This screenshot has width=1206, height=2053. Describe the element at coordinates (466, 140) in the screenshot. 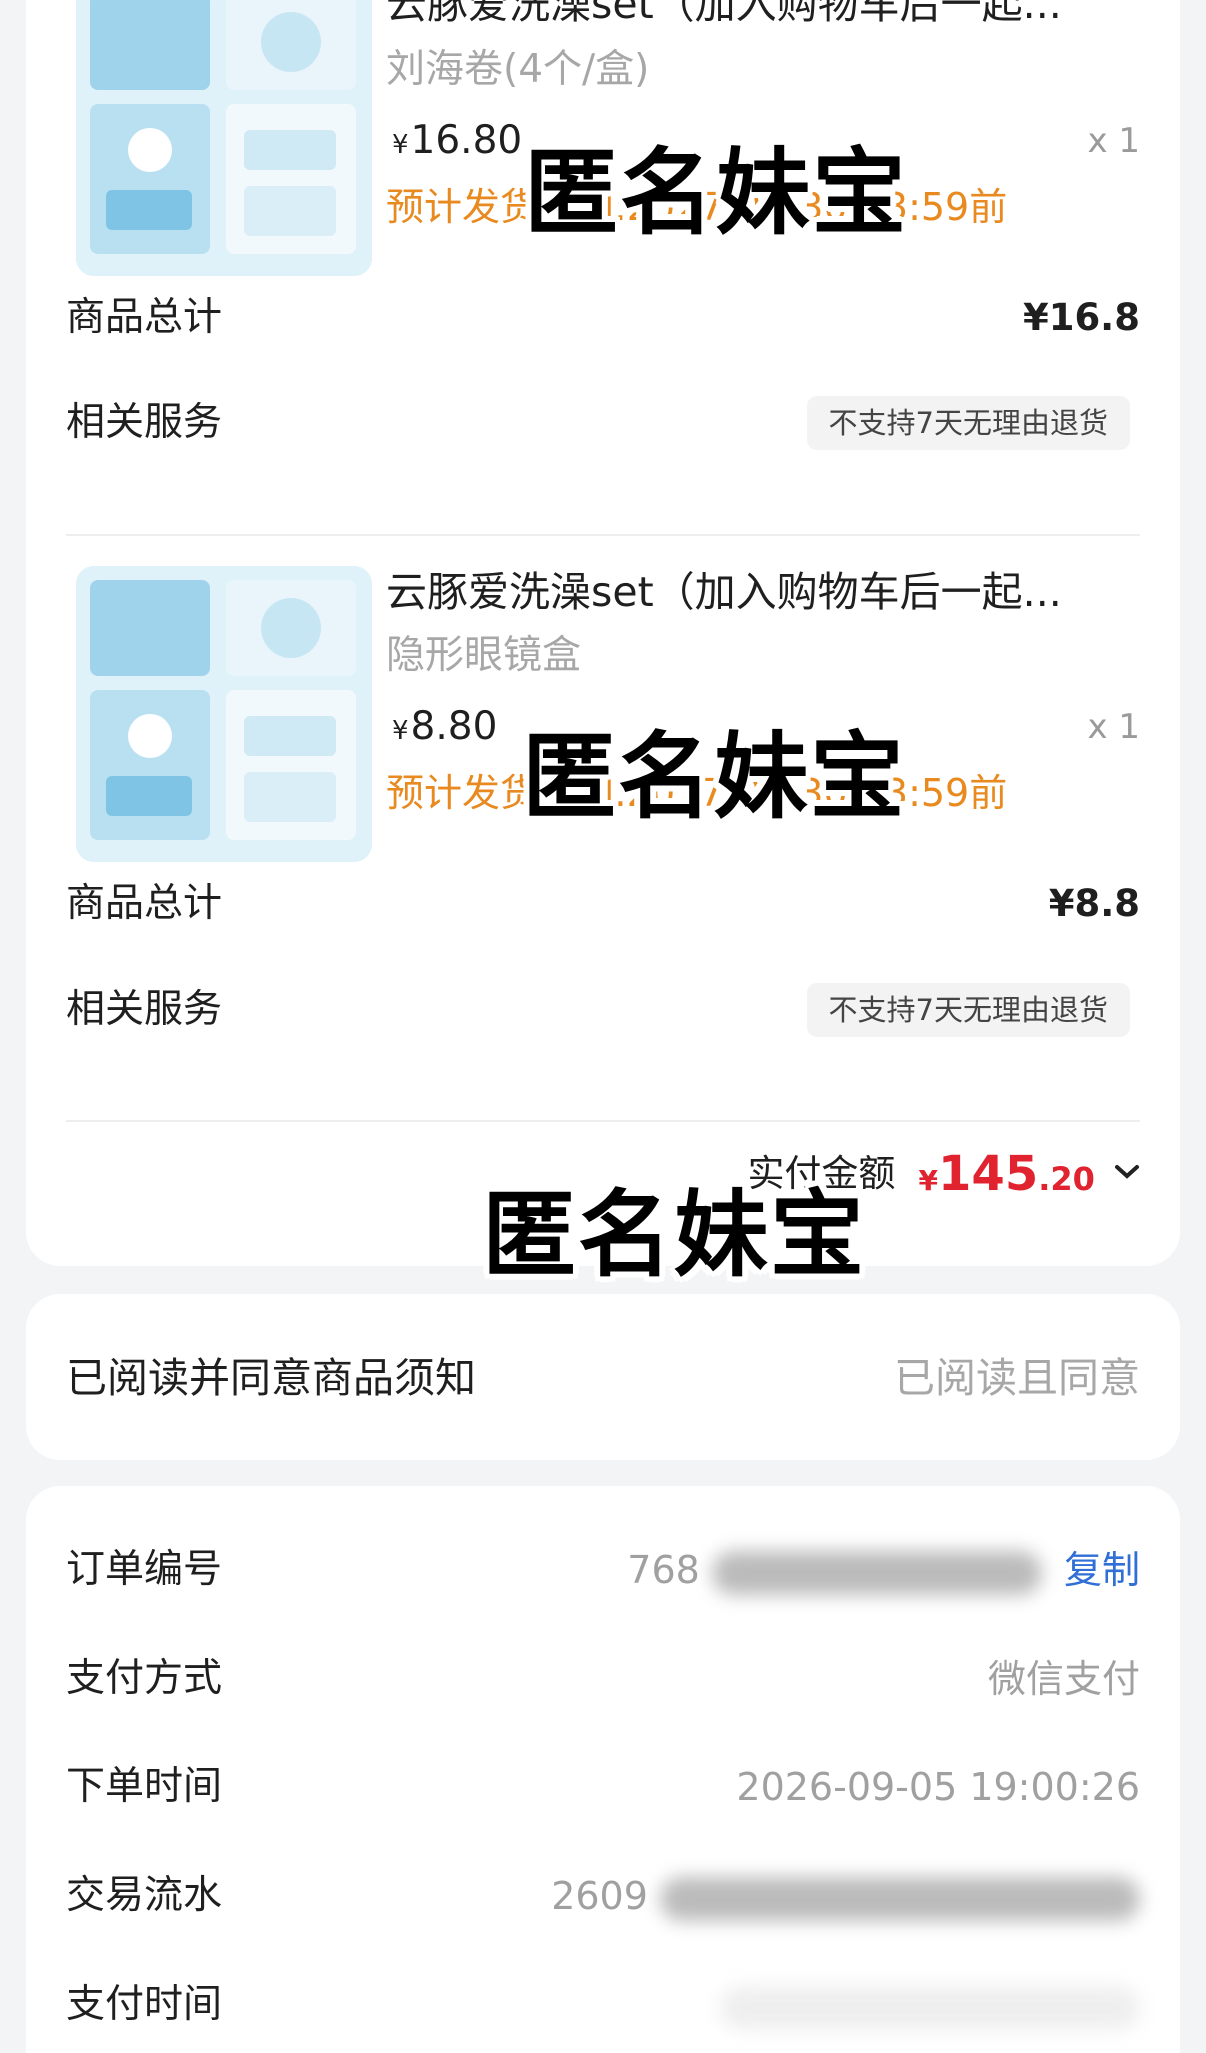

I see `price-value: 16.80` at that location.